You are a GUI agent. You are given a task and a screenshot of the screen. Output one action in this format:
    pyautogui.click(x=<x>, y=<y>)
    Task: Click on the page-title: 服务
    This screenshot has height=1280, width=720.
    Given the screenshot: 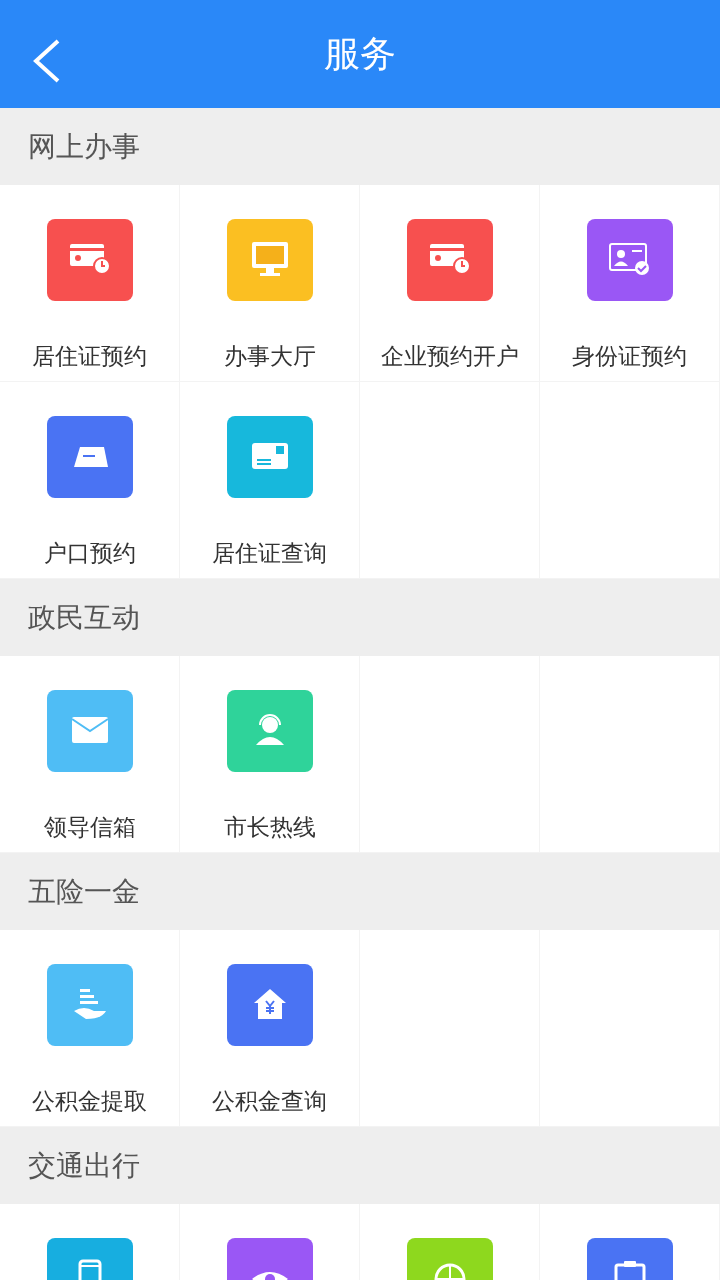 What is the action you would take?
    pyautogui.click(x=360, y=54)
    